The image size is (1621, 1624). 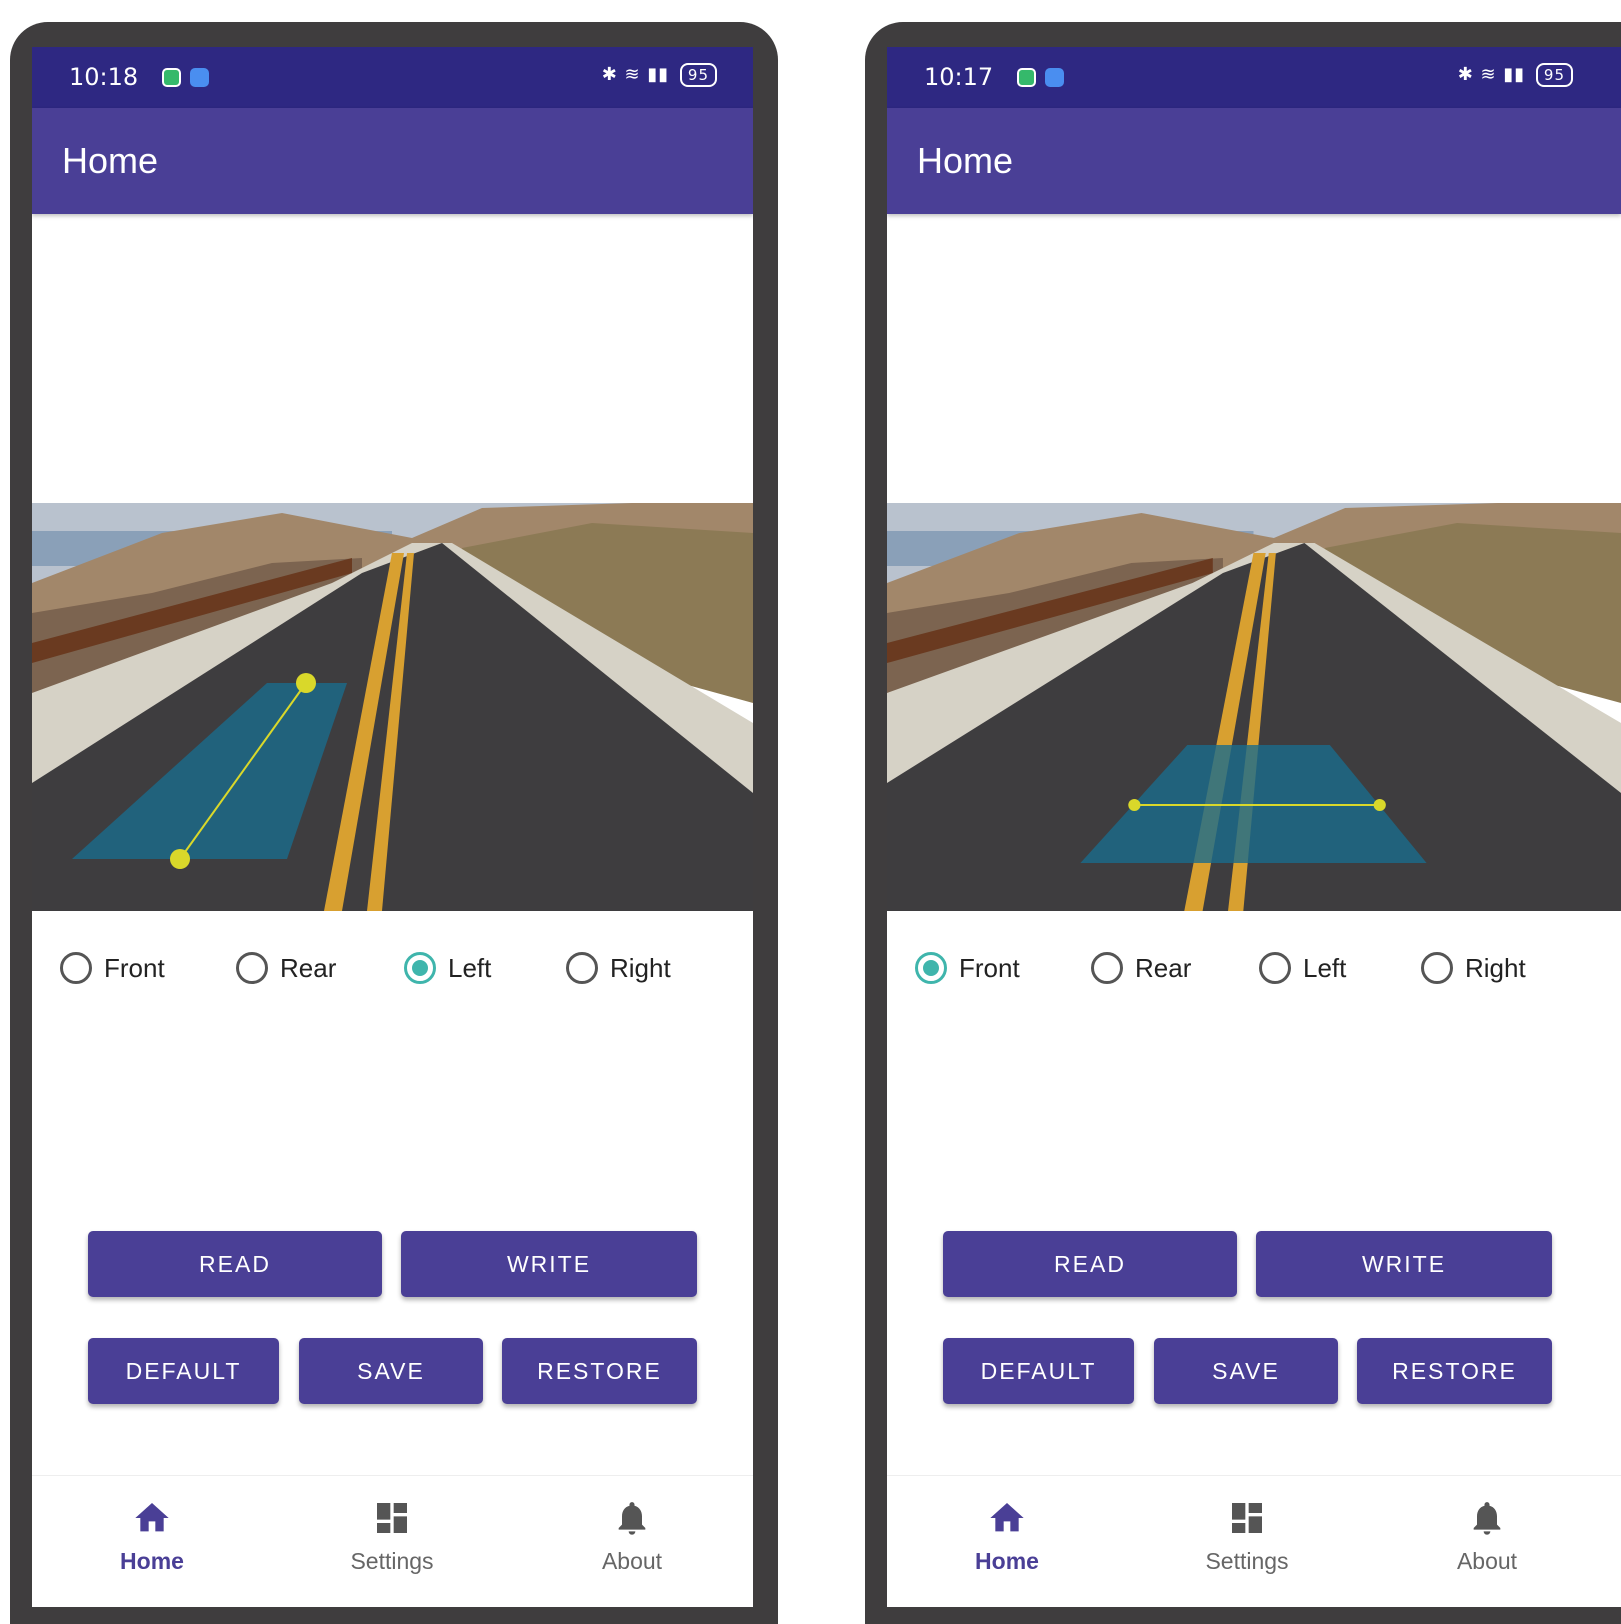 I want to click on status-time: 10:17, so click(x=959, y=77).